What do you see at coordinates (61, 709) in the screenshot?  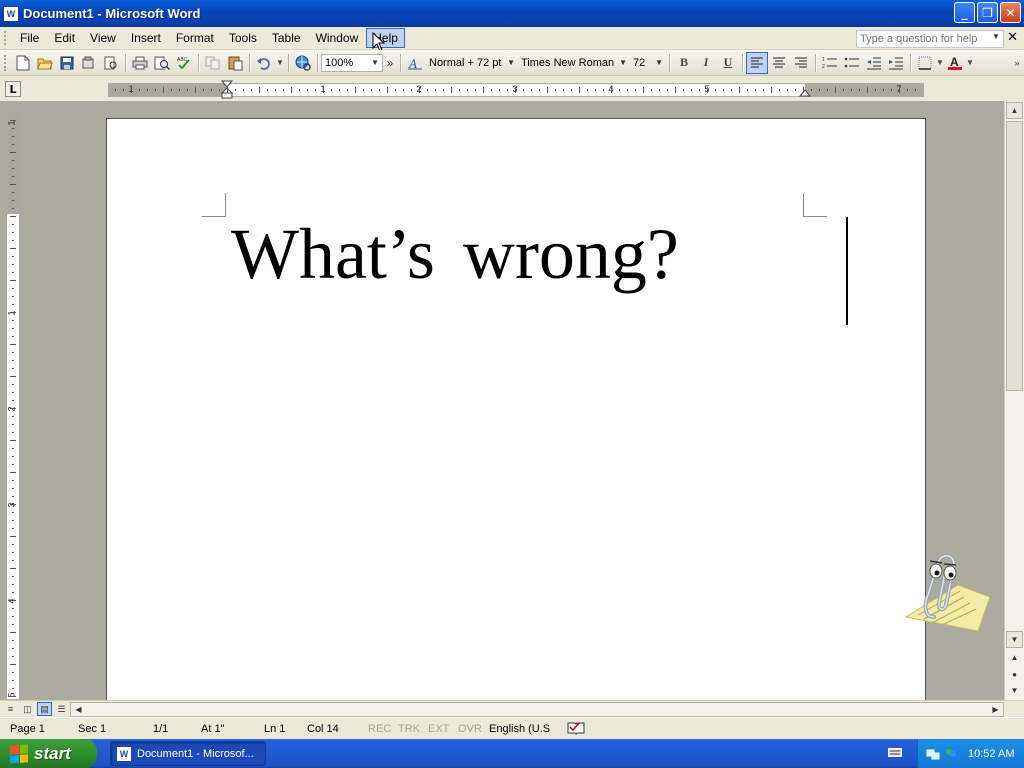 I see `outline-view-icon: ☰` at bounding box center [61, 709].